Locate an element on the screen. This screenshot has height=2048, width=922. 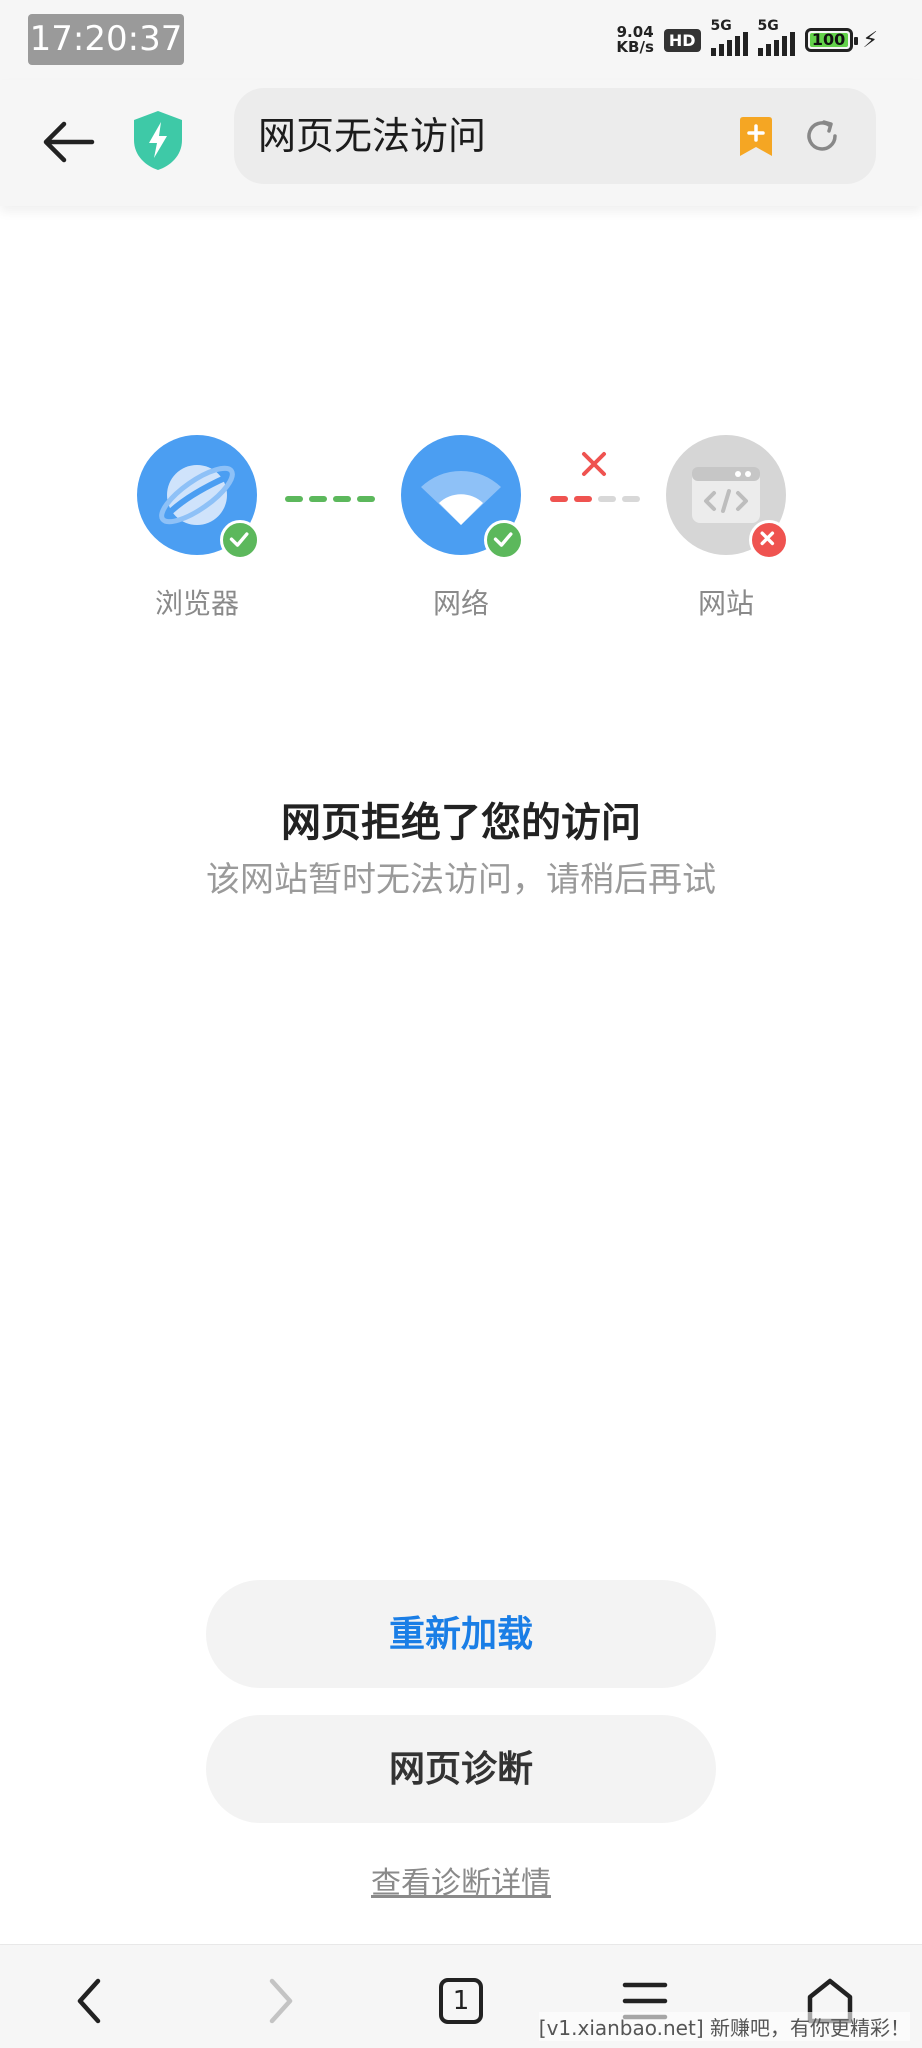
status-indicators: 9.04 KB/s HD 5G 5G 100 ⚡ is located at coordinates (747, 39).